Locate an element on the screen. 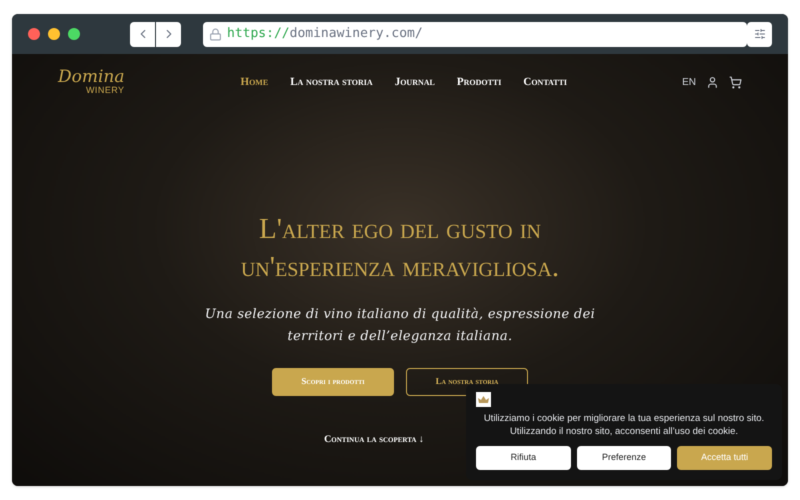 This screenshot has height=500, width=800. cookie-message: Utilizziamo i cookie per migliorare la tua esperienza sul nostro sito. Utilizzando il nostro sito, acconsenti all’uso dei cookie. is located at coordinates (624, 425).